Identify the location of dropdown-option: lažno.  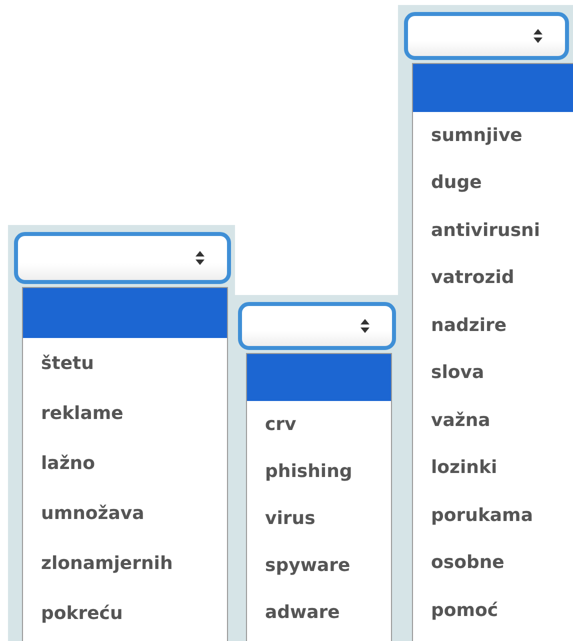
(125, 463).